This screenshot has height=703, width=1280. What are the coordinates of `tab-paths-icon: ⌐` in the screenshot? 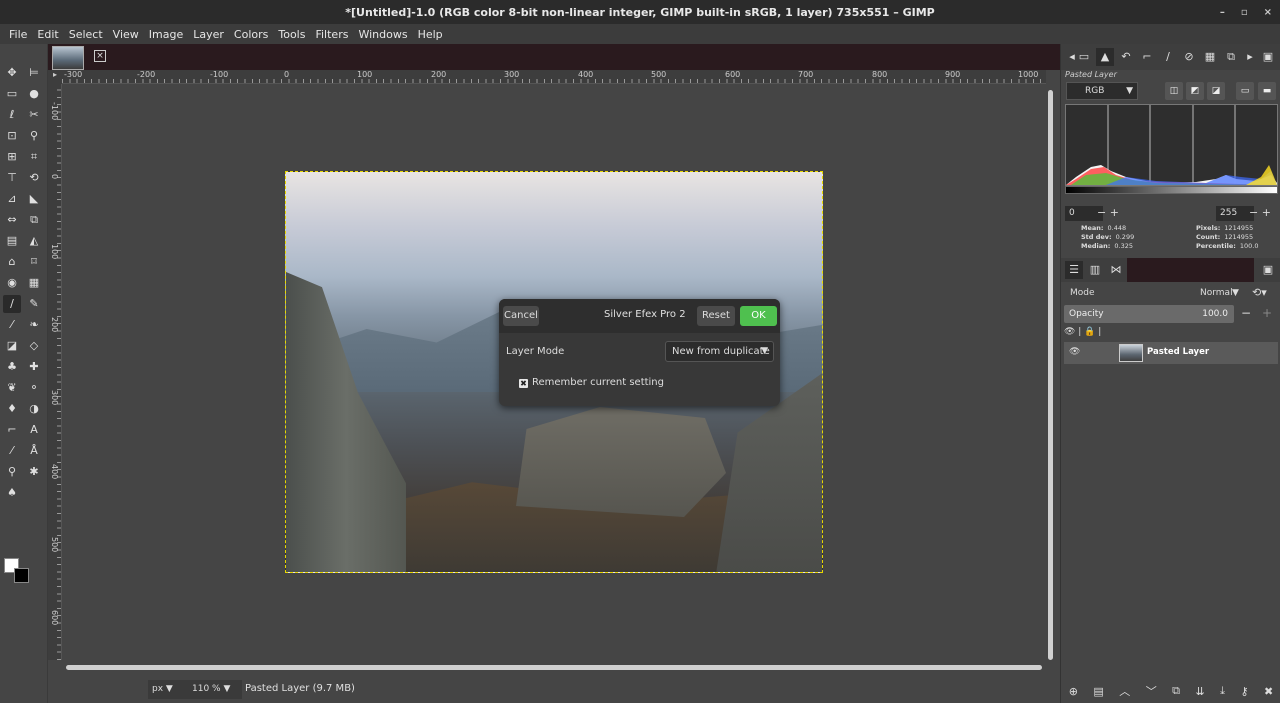 It's located at (1147, 57).